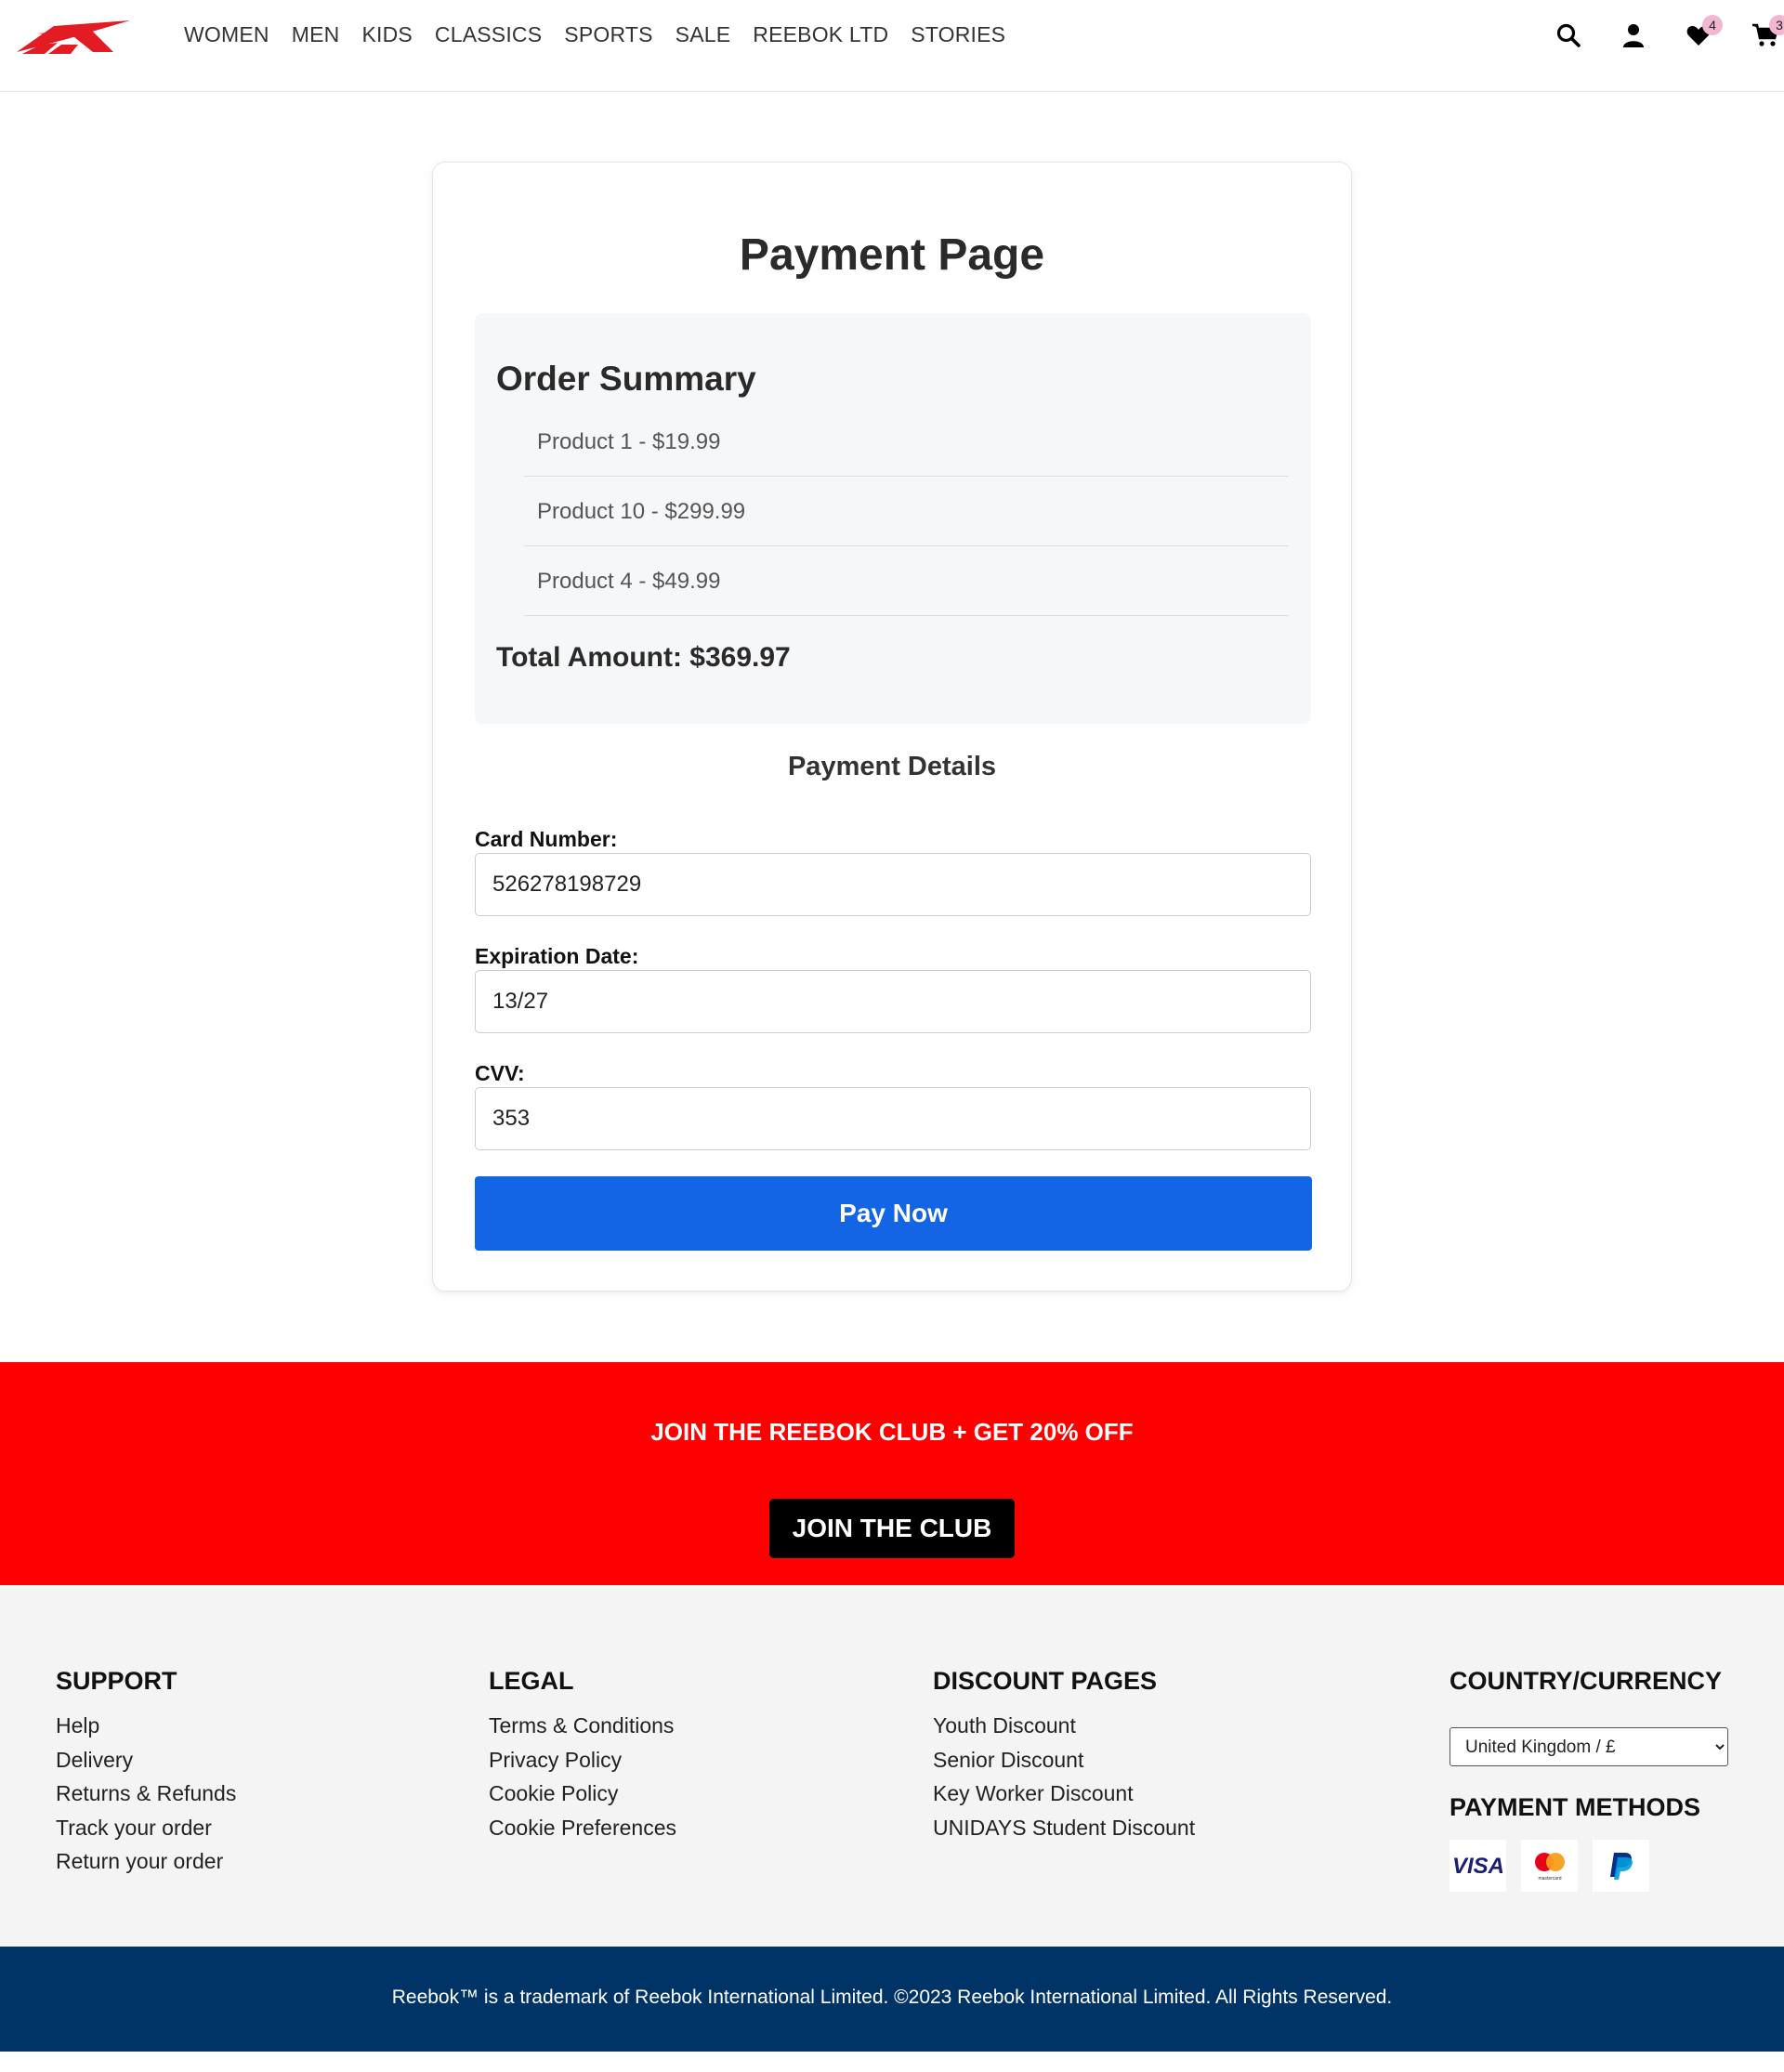 The width and height of the screenshot is (1784, 2072). Describe the element at coordinates (1064, 1794) in the screenshot. I see `footer-link-key-worker-discount: Key Worker Discount` at that location.